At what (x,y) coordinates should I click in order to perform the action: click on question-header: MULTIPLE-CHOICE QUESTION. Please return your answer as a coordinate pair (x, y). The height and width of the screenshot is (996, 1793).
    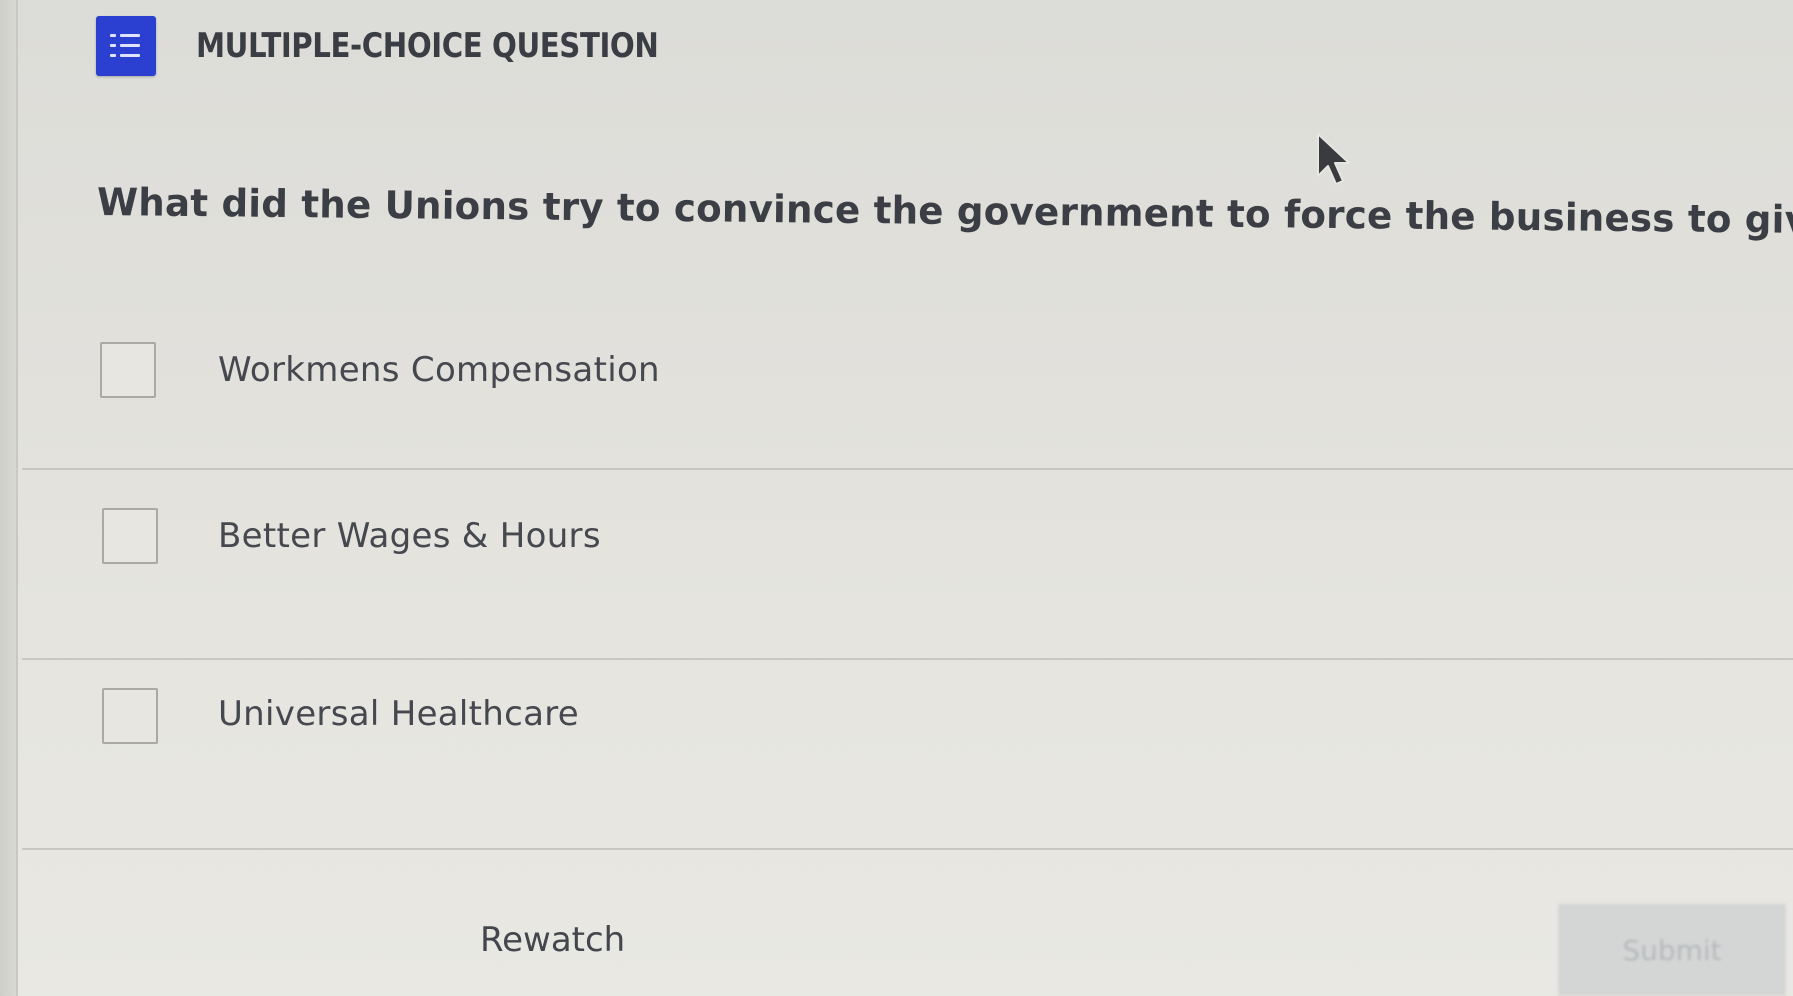
    Looking at the image, I should click on (415, 46).